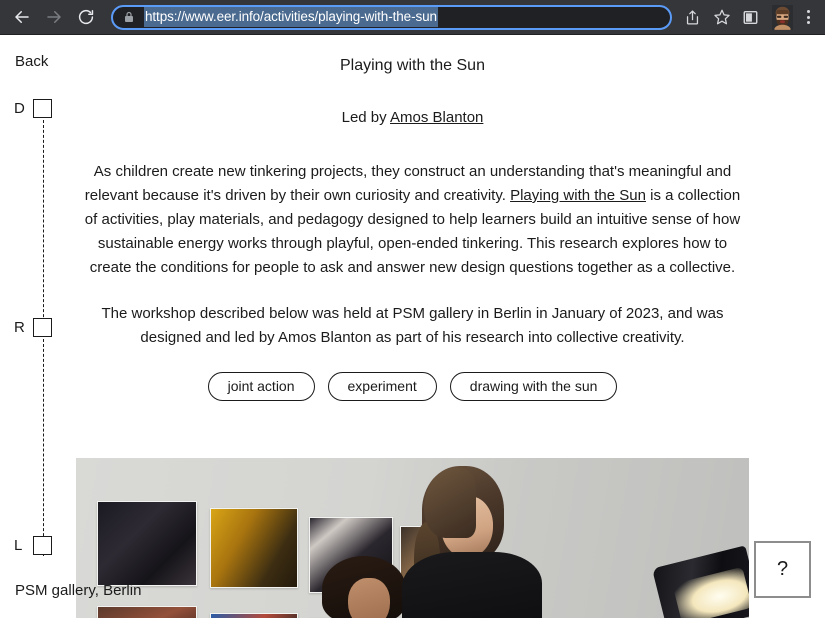 The width and height of the screenshot is (825, 618). What do you see at coordinates (710, 592) in the screenshot?
I see `lamp-glow` at bounding box center [710, 592].